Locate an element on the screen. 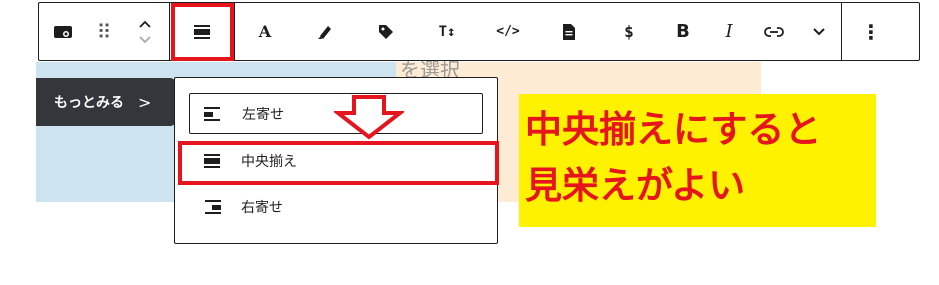  tag-icon is located at coordinates (386, 32).